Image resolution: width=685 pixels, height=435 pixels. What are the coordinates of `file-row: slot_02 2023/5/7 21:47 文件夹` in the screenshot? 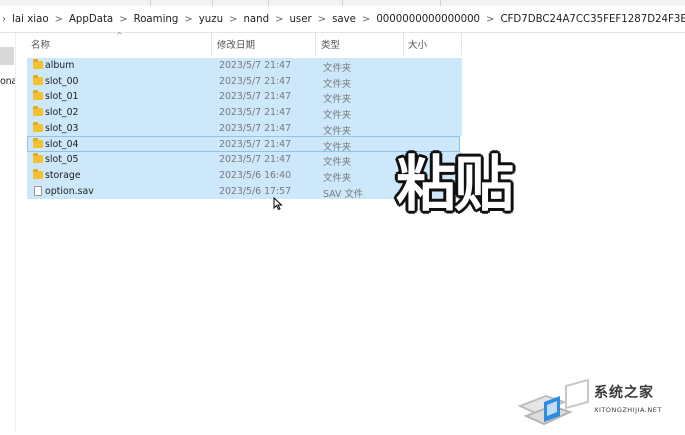 It's located at (244, 113).